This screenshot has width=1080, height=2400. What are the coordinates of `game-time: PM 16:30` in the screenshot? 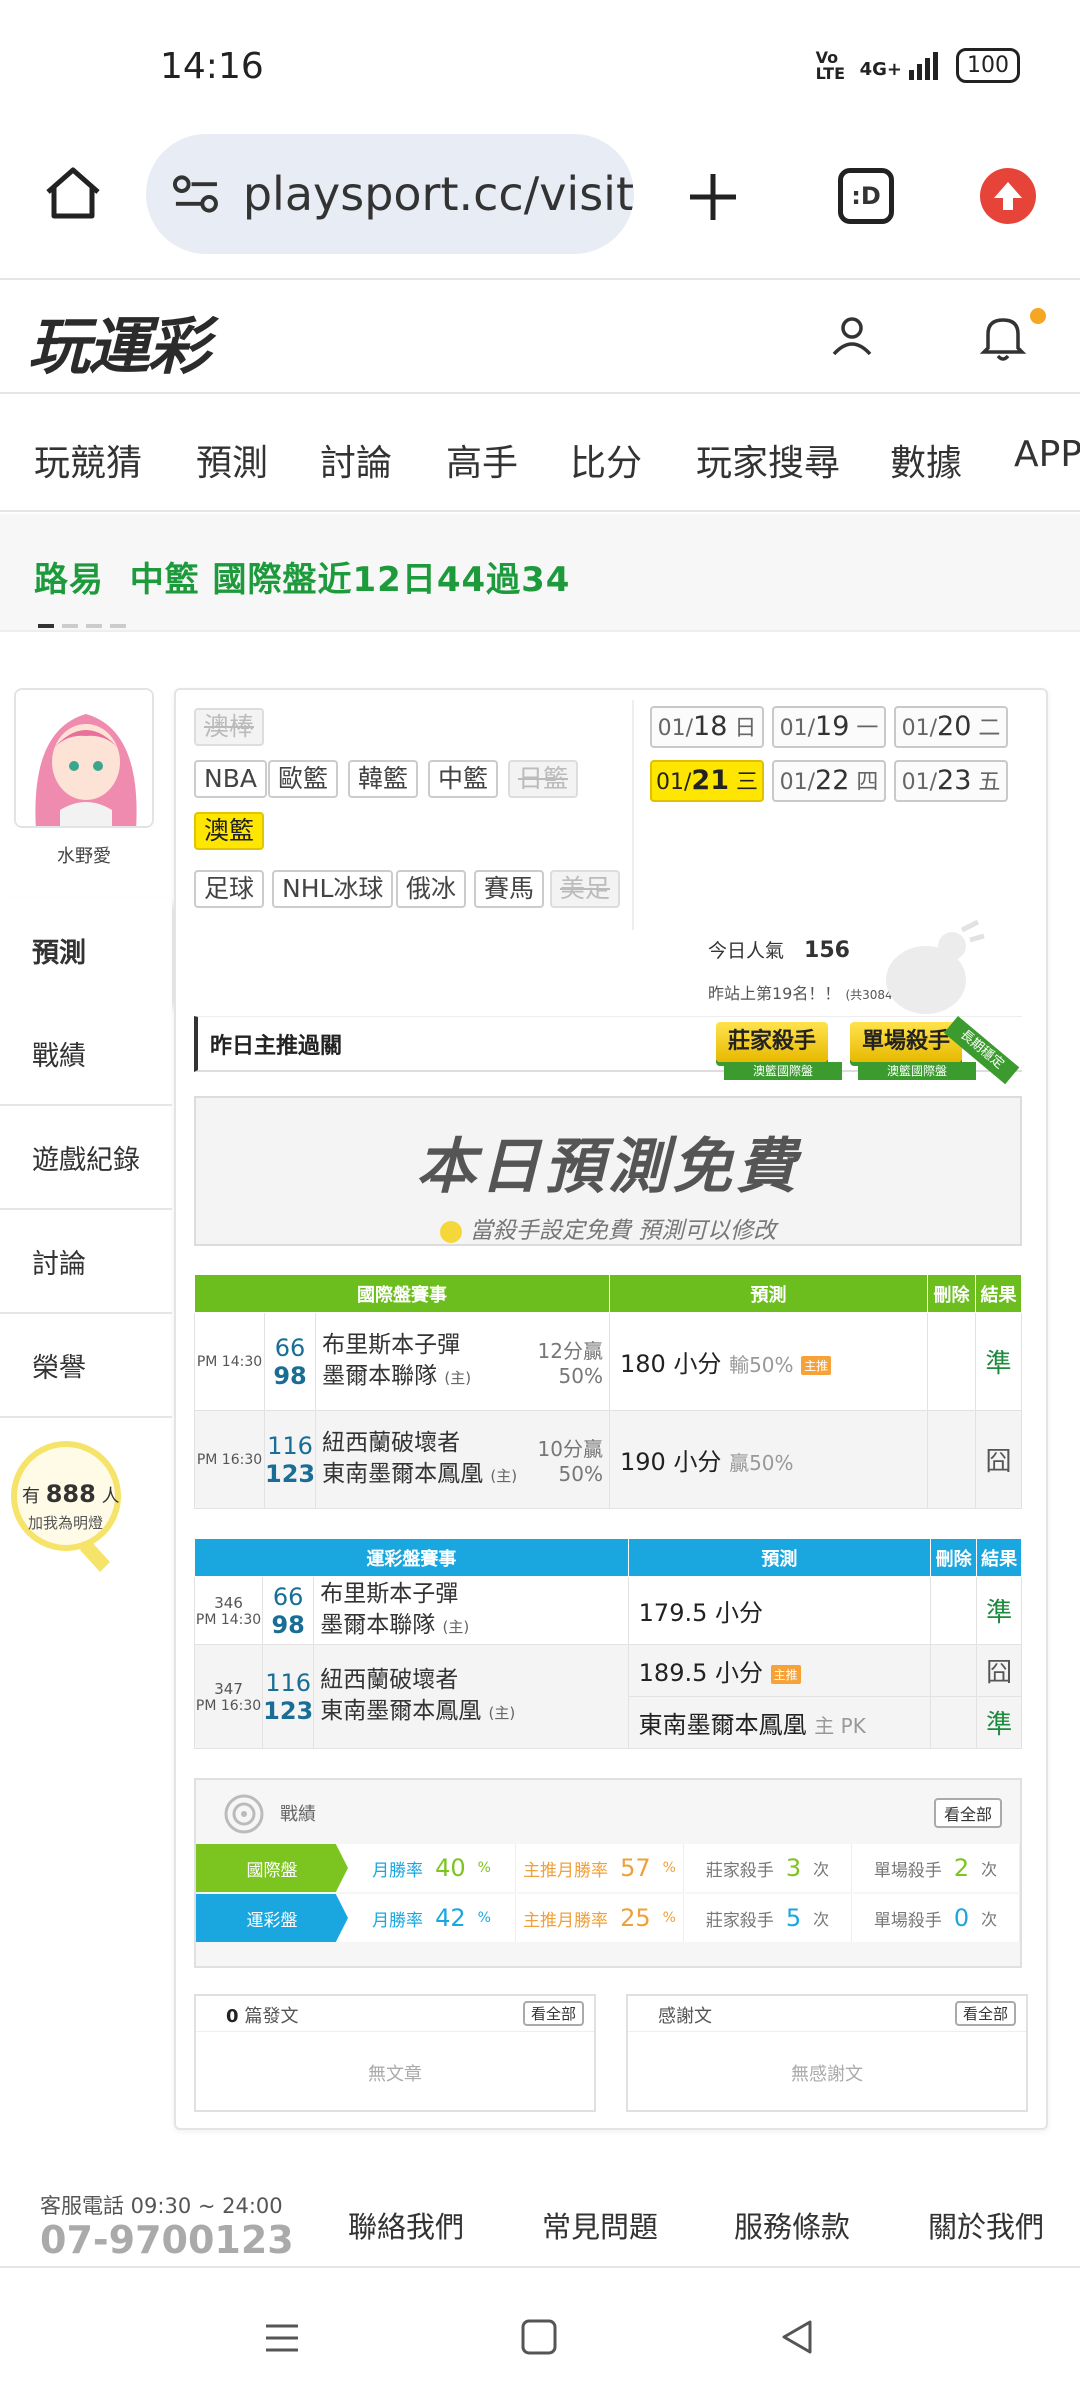 It's located at (229, 1459).